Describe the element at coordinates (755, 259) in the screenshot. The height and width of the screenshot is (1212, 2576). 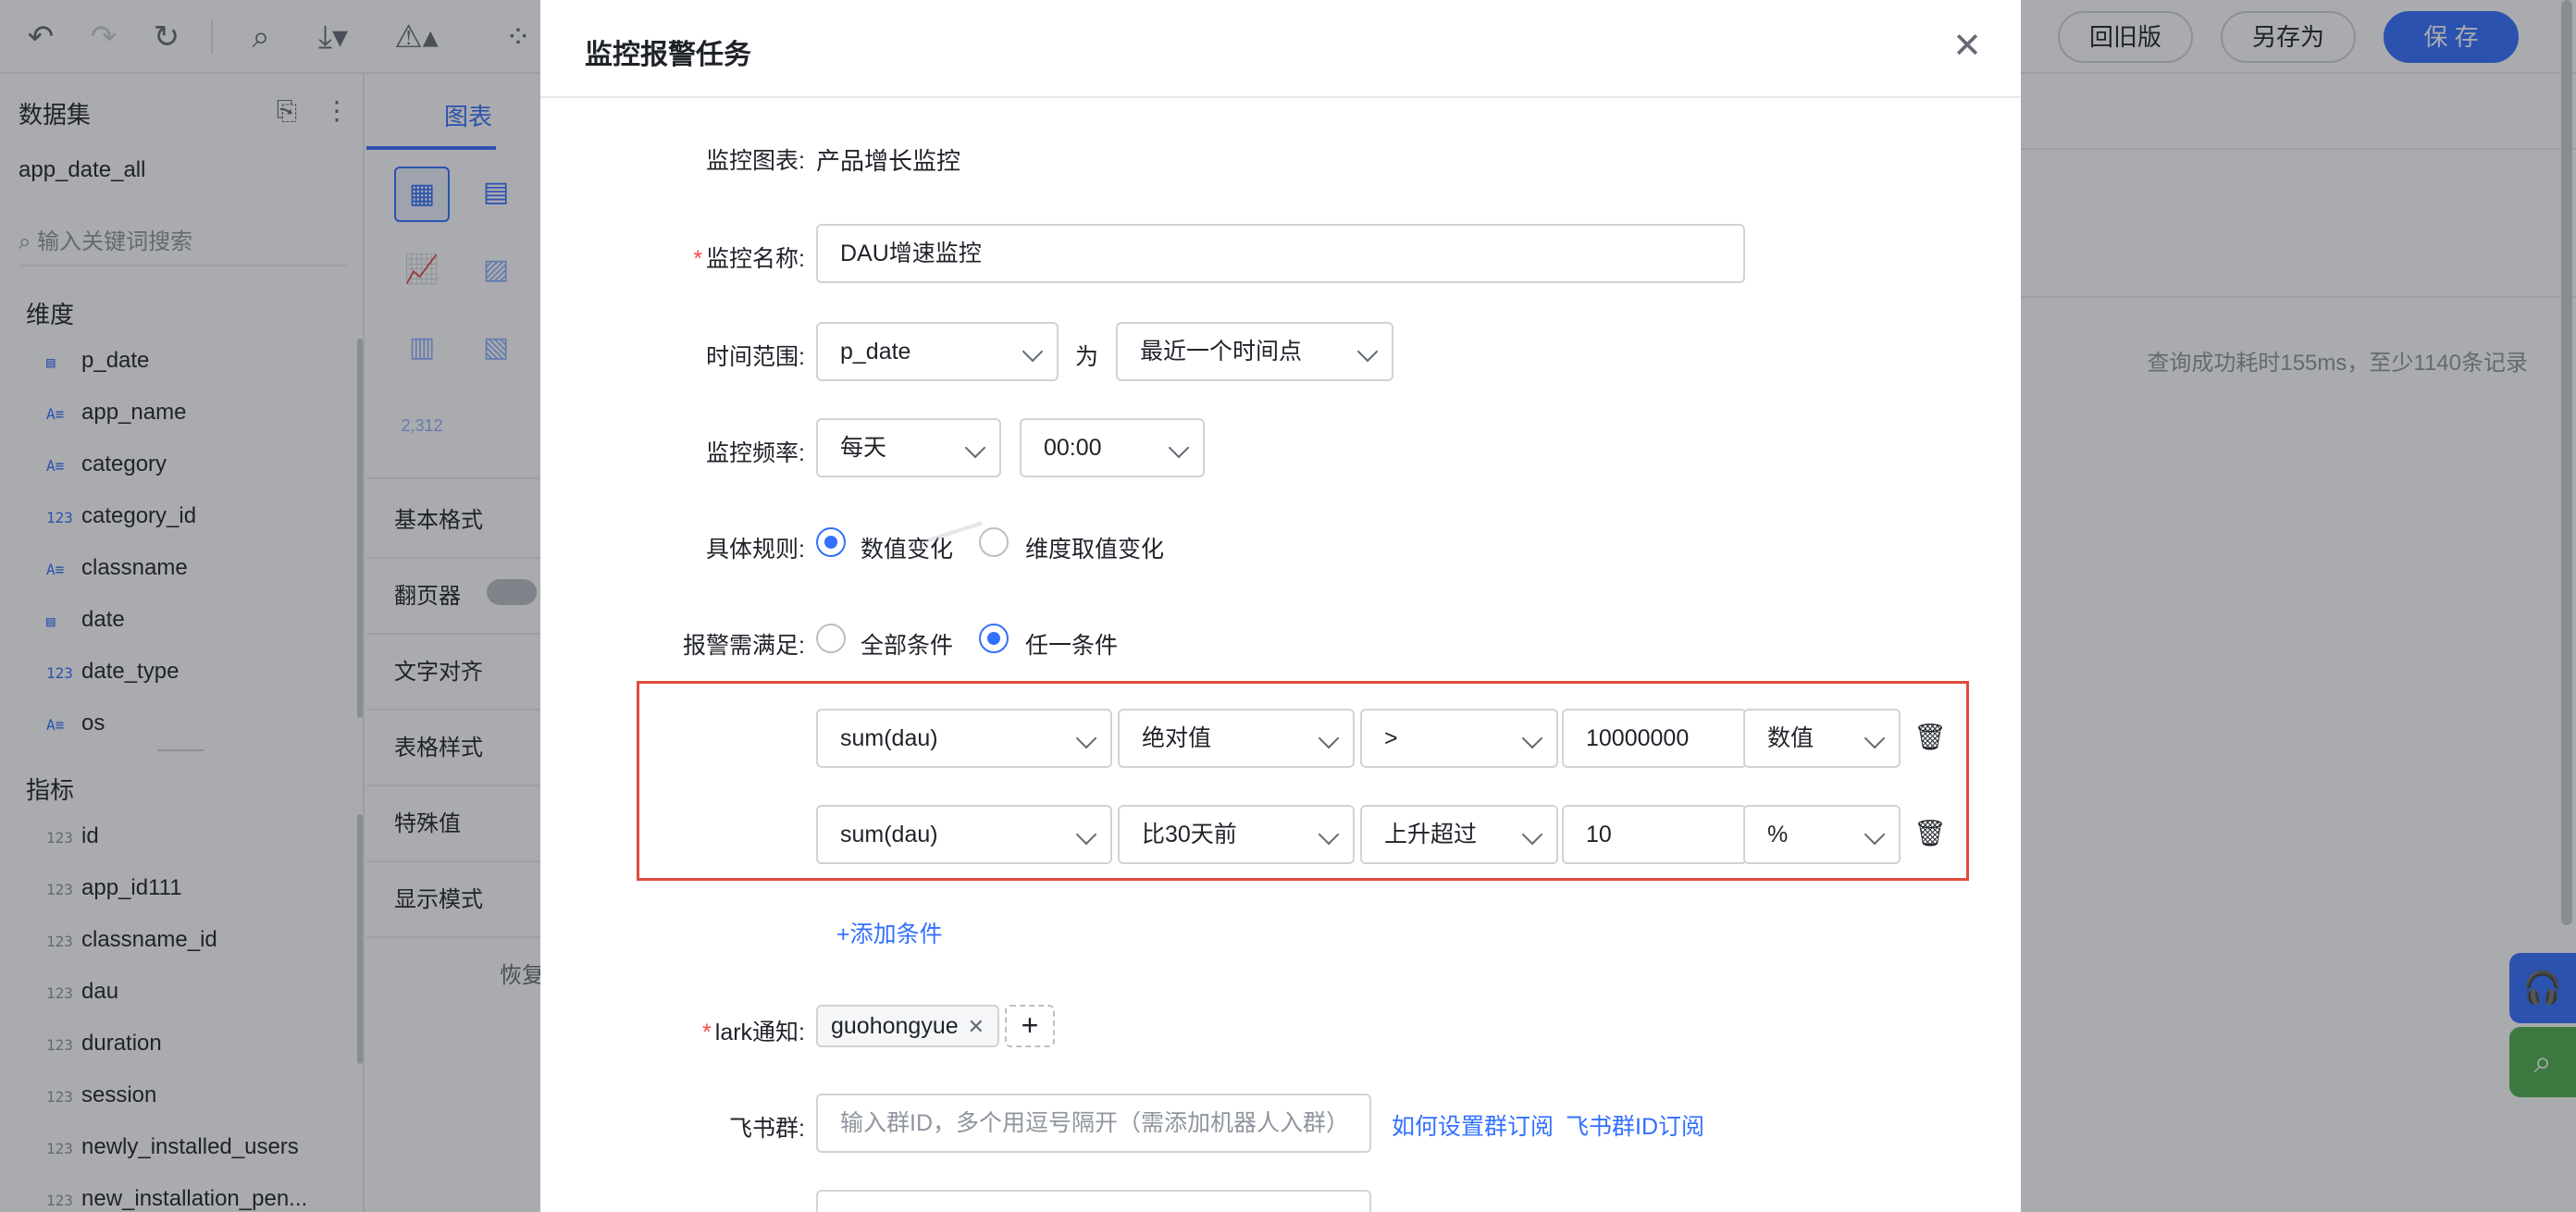
I see `monitor-name-label-text: 监控名称:` at that location.